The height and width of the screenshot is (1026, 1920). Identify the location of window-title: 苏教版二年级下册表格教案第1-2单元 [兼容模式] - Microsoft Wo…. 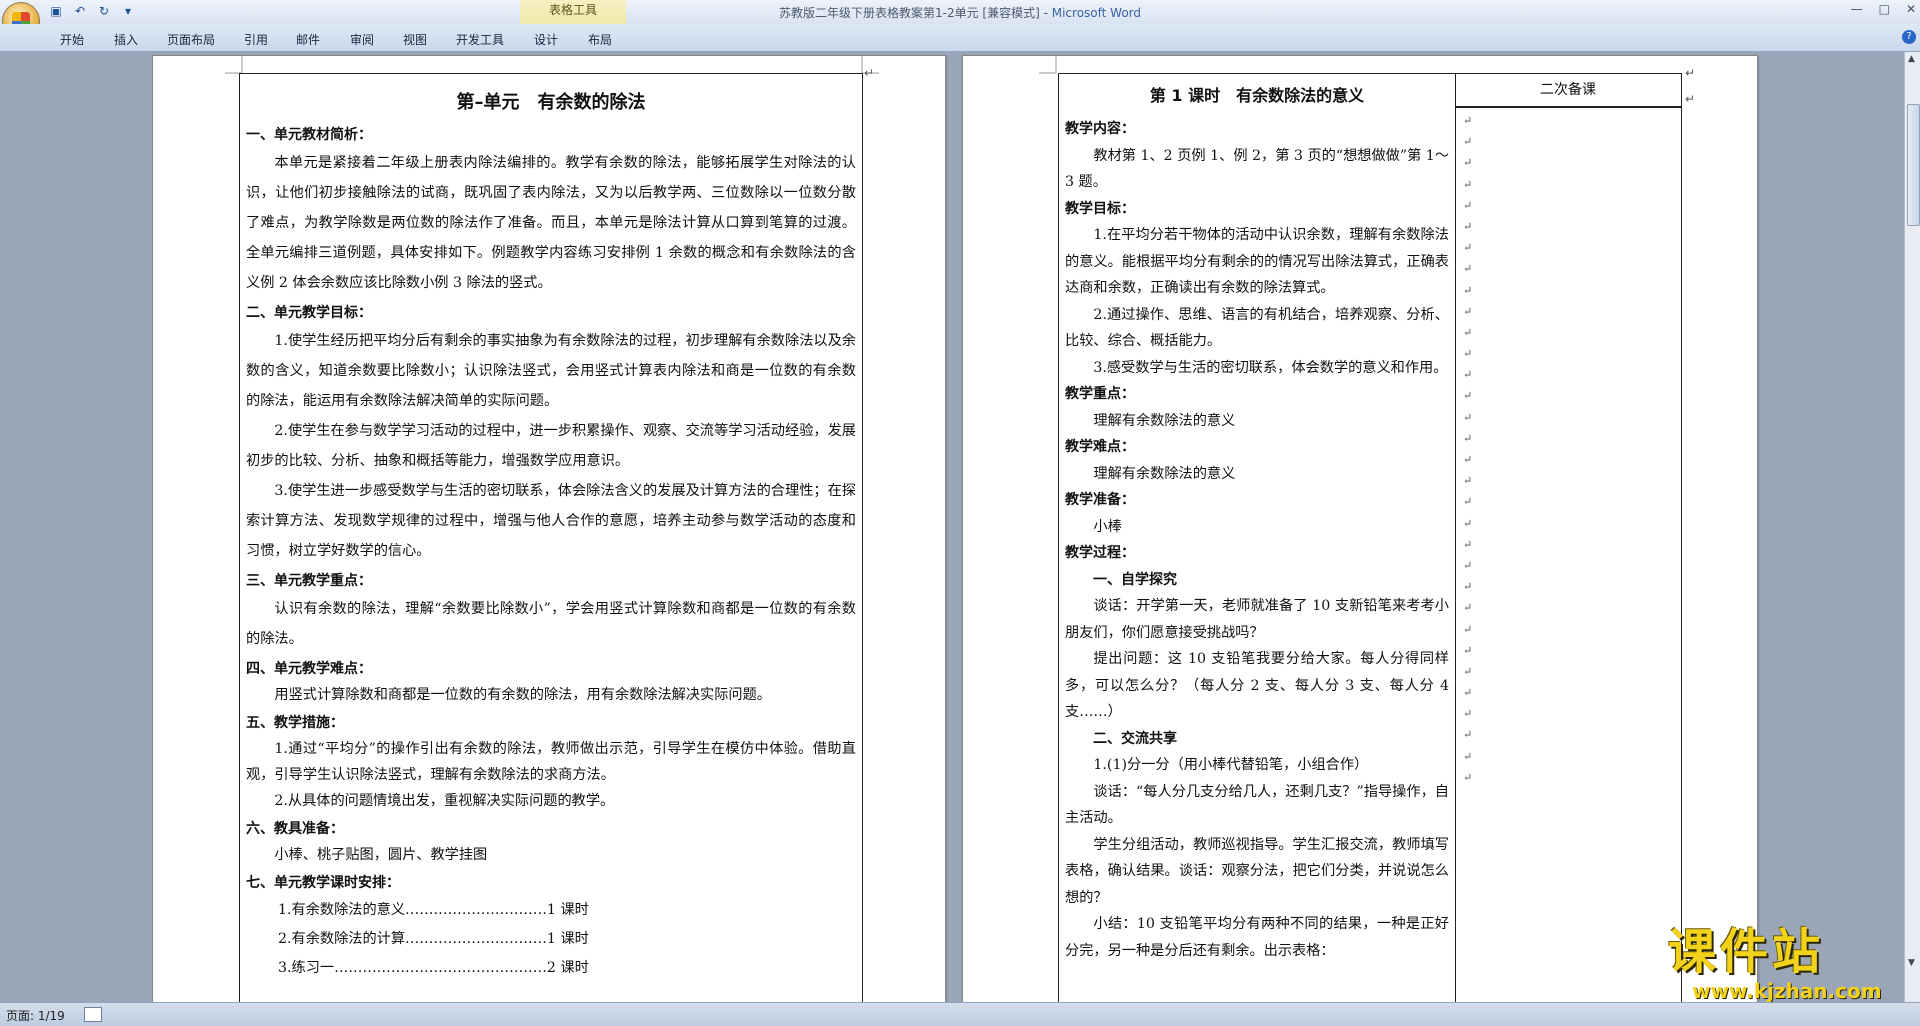
(960, 12).